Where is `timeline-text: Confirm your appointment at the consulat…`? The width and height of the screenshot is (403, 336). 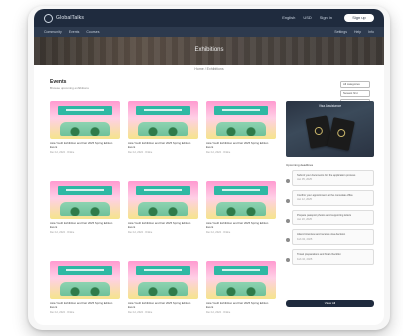 timeline-text: Confirm your appointment at the consulat… is located at coordinates (325, 195).